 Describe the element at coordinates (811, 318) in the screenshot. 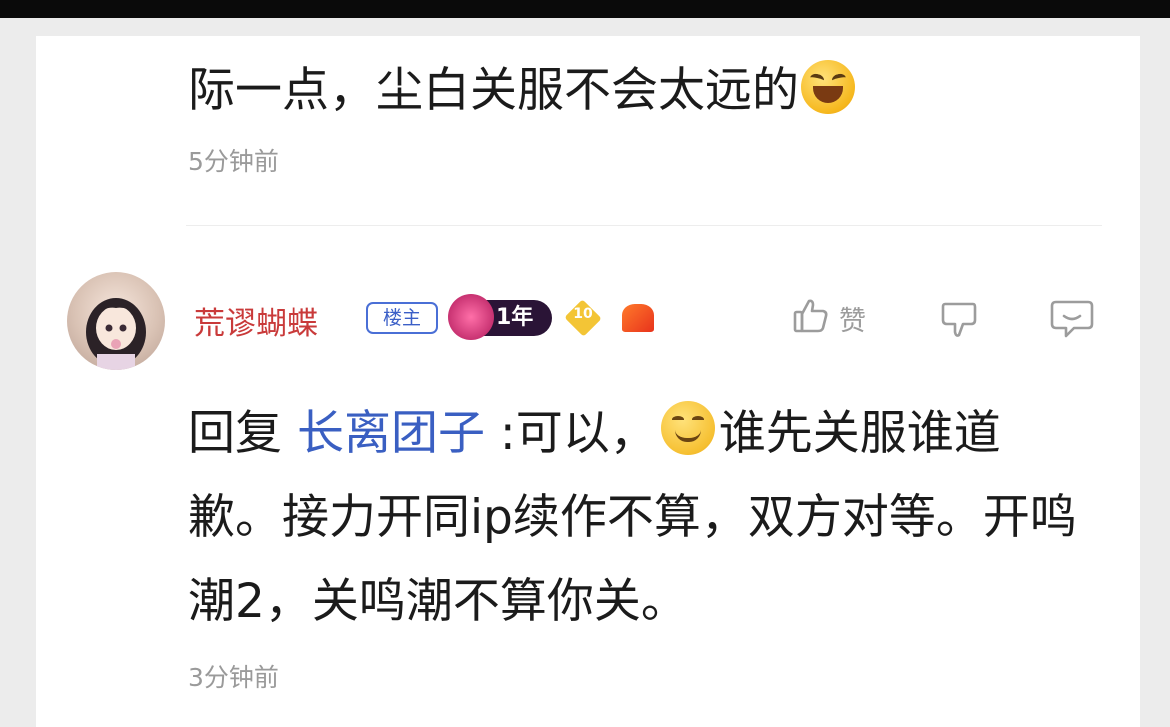

I see `thumbs-up-icon` at that location.